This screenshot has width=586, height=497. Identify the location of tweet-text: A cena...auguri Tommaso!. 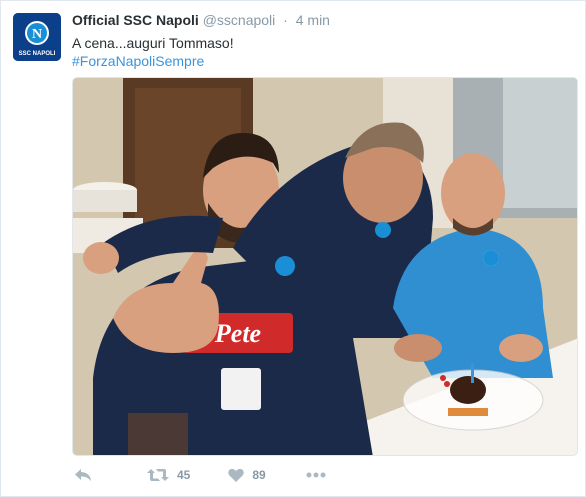
(153, 43).